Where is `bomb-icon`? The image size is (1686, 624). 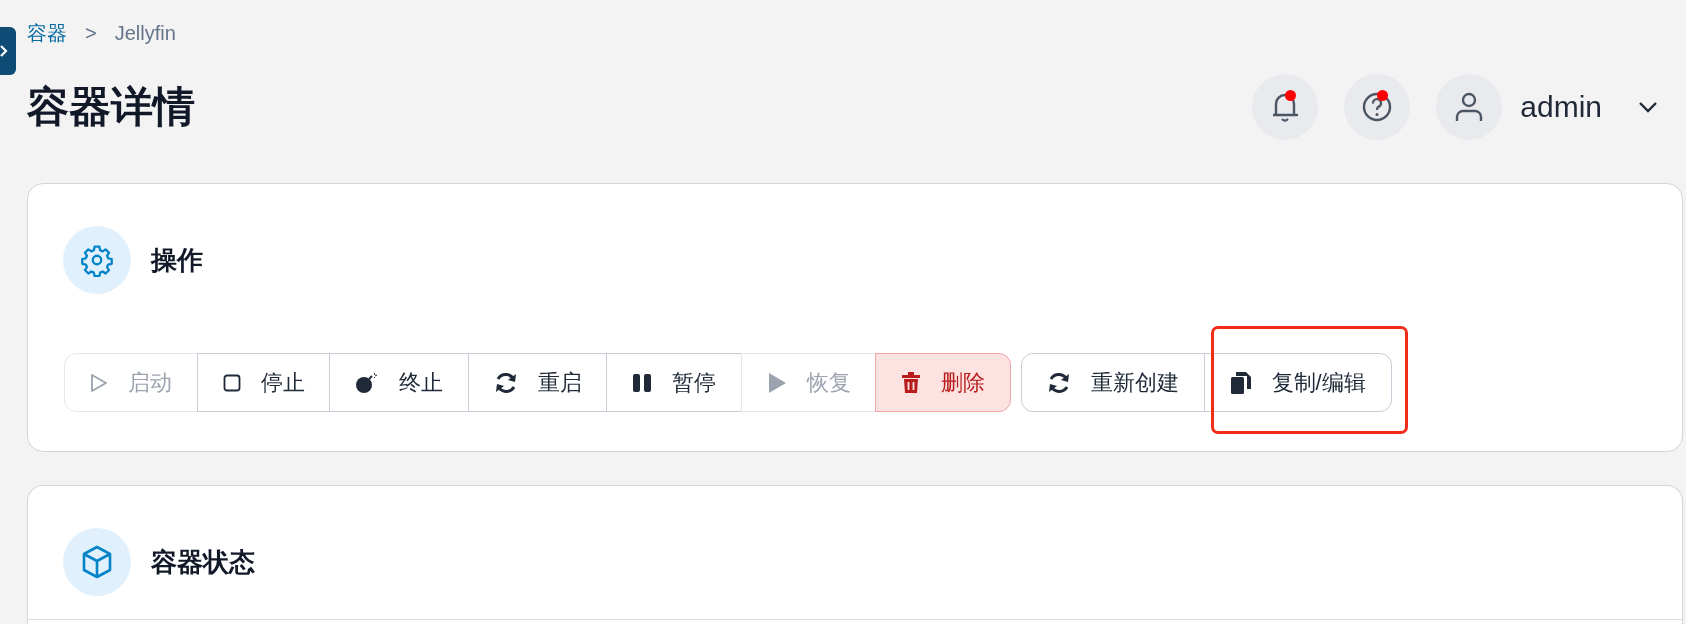 bomb-icon is located at coordinates (367, 382).